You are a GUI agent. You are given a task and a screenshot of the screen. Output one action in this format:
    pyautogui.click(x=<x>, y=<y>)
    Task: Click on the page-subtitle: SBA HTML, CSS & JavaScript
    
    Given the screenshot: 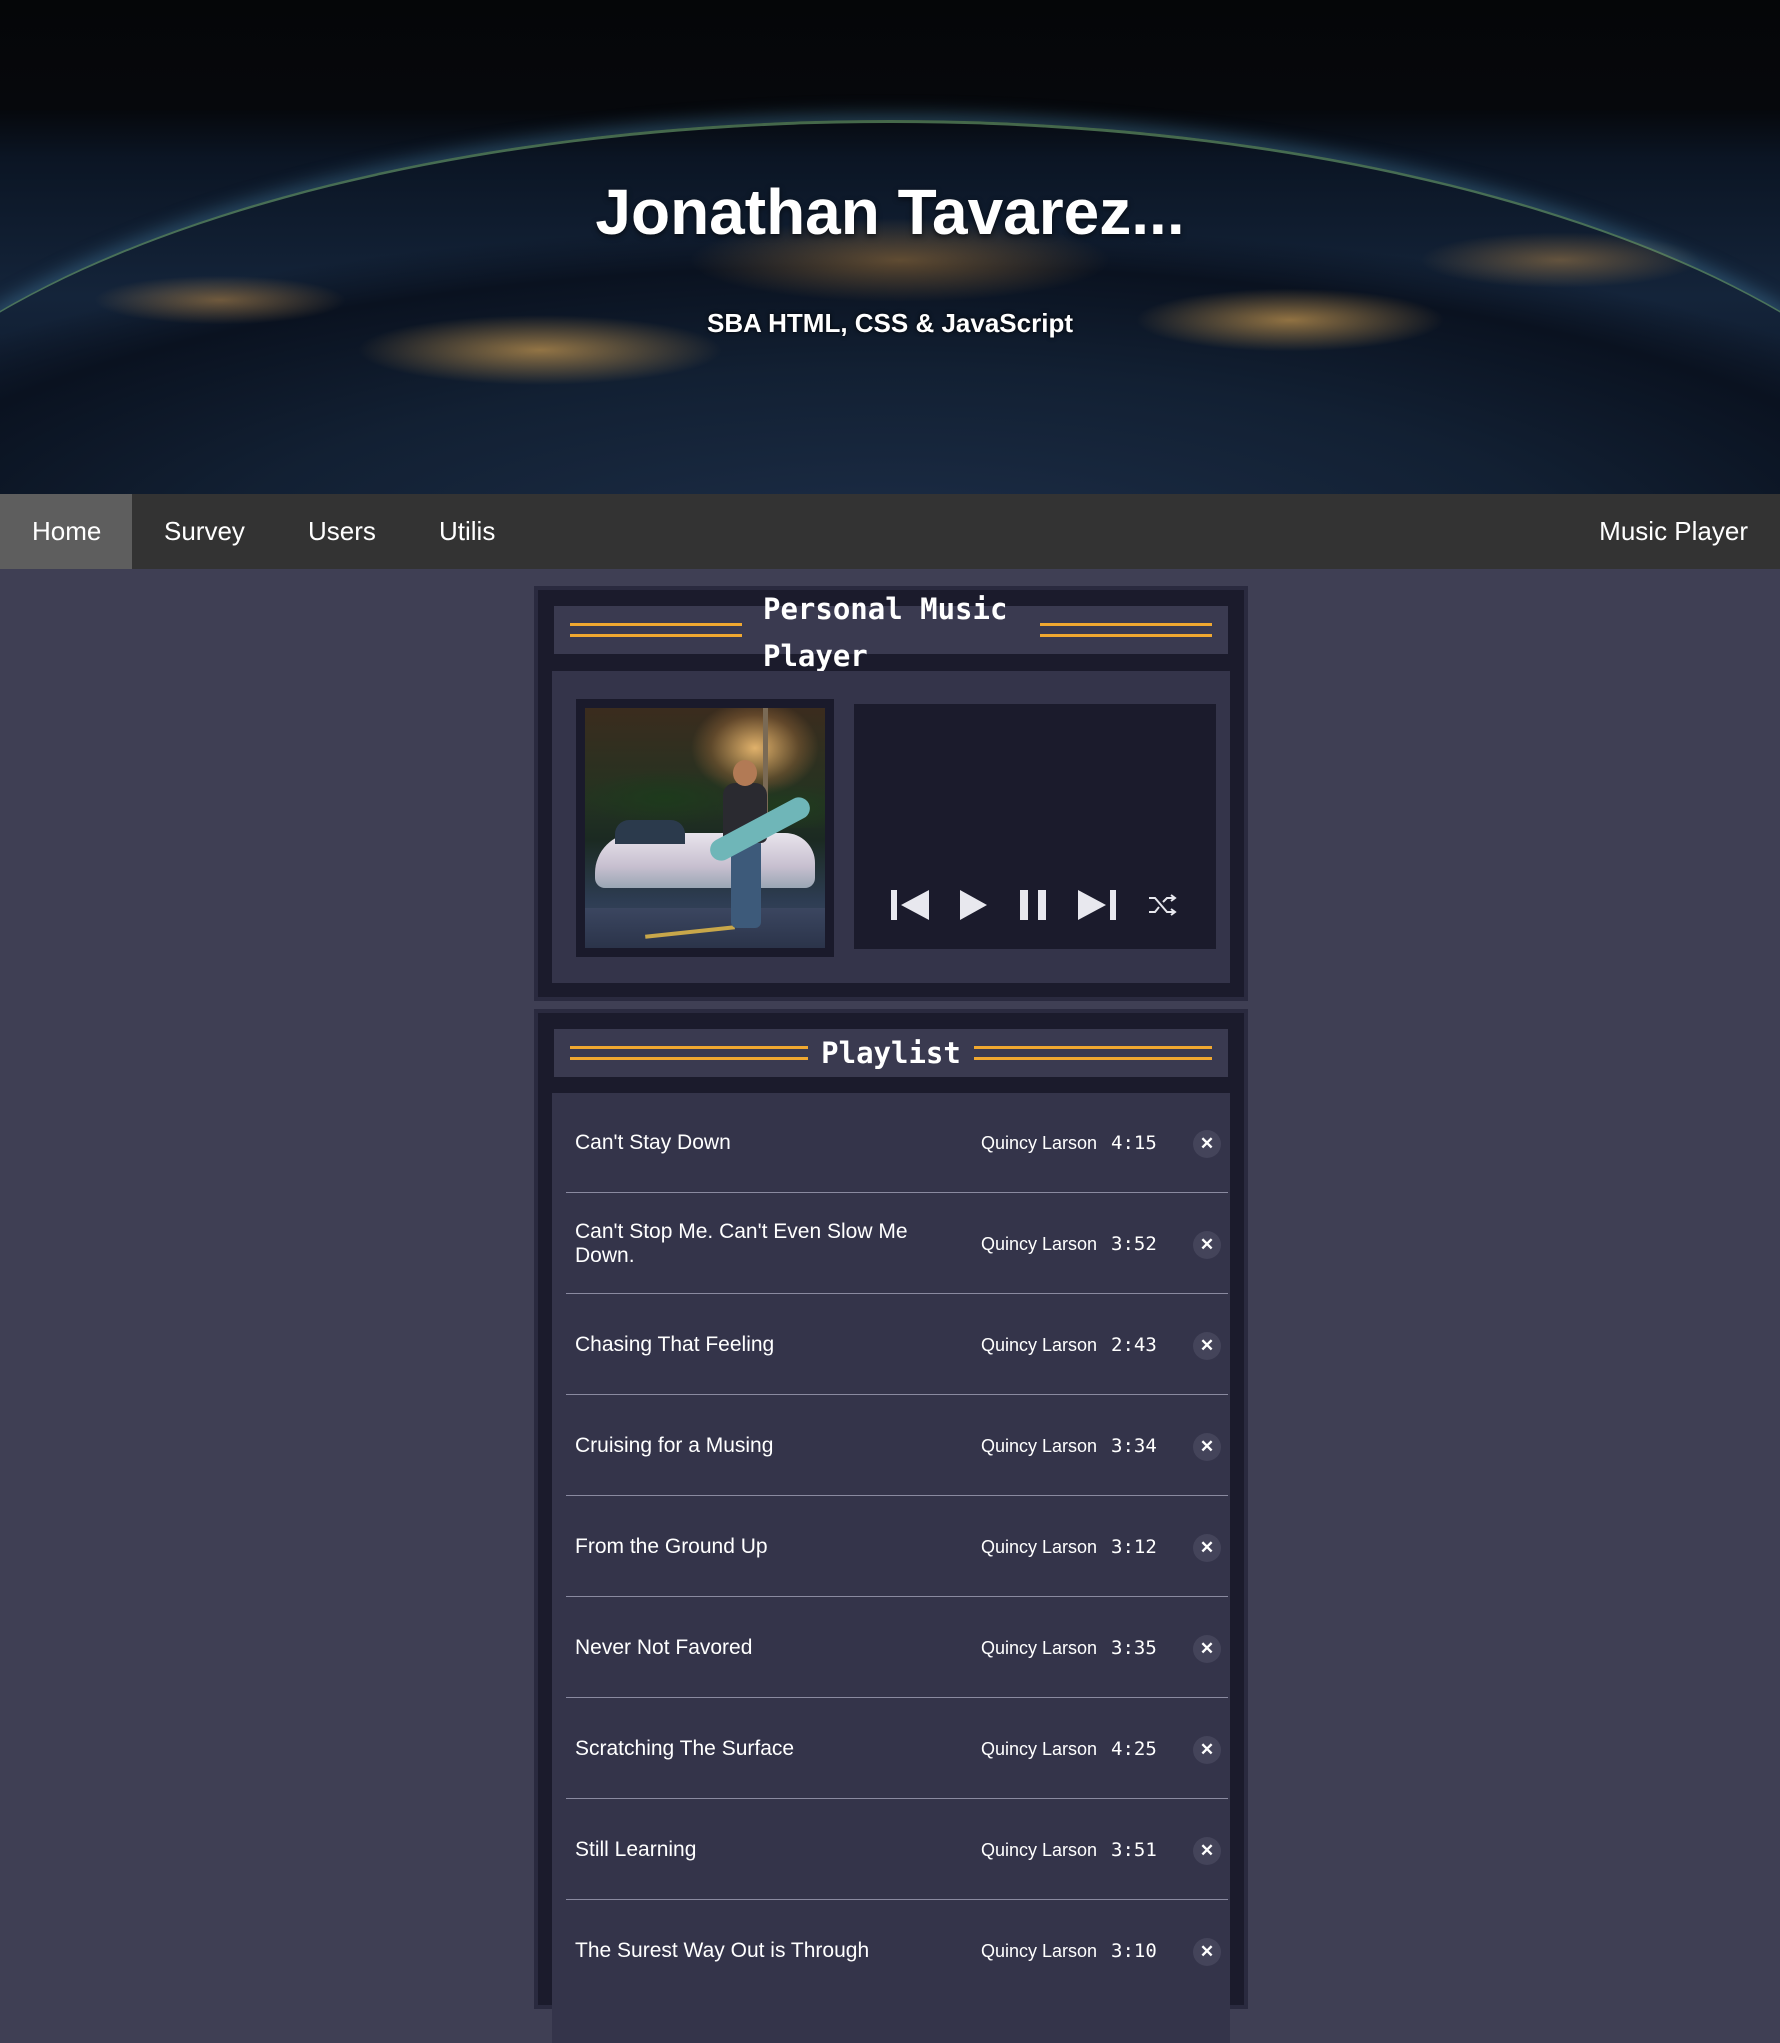 What is the action you would take?
    pyautogui.click(x=889, y=323)
    